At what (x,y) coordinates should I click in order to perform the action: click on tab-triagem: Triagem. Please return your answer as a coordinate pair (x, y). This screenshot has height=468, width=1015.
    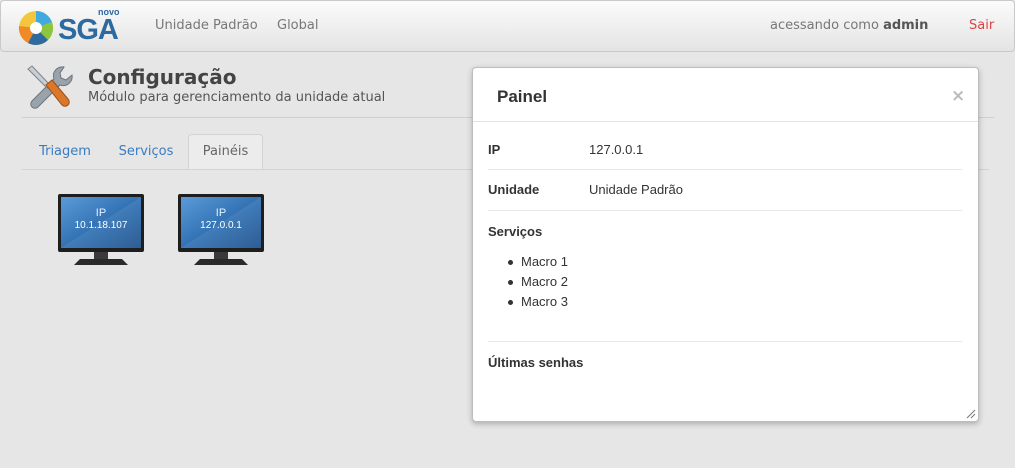
    Looking at the image, I should click on (65, 151).